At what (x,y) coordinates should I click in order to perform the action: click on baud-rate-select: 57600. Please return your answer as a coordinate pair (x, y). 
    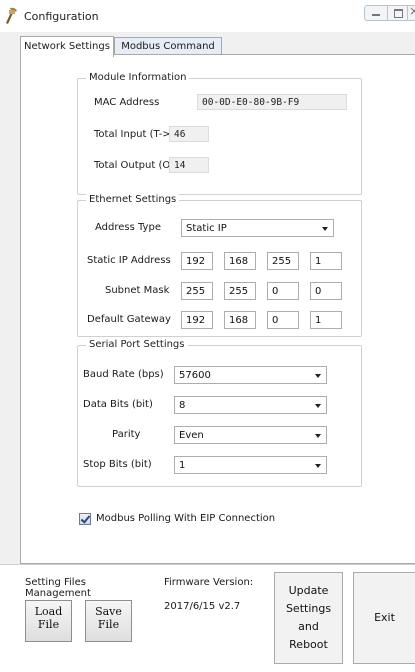
    Looking at the image, I should click on (250, 375).